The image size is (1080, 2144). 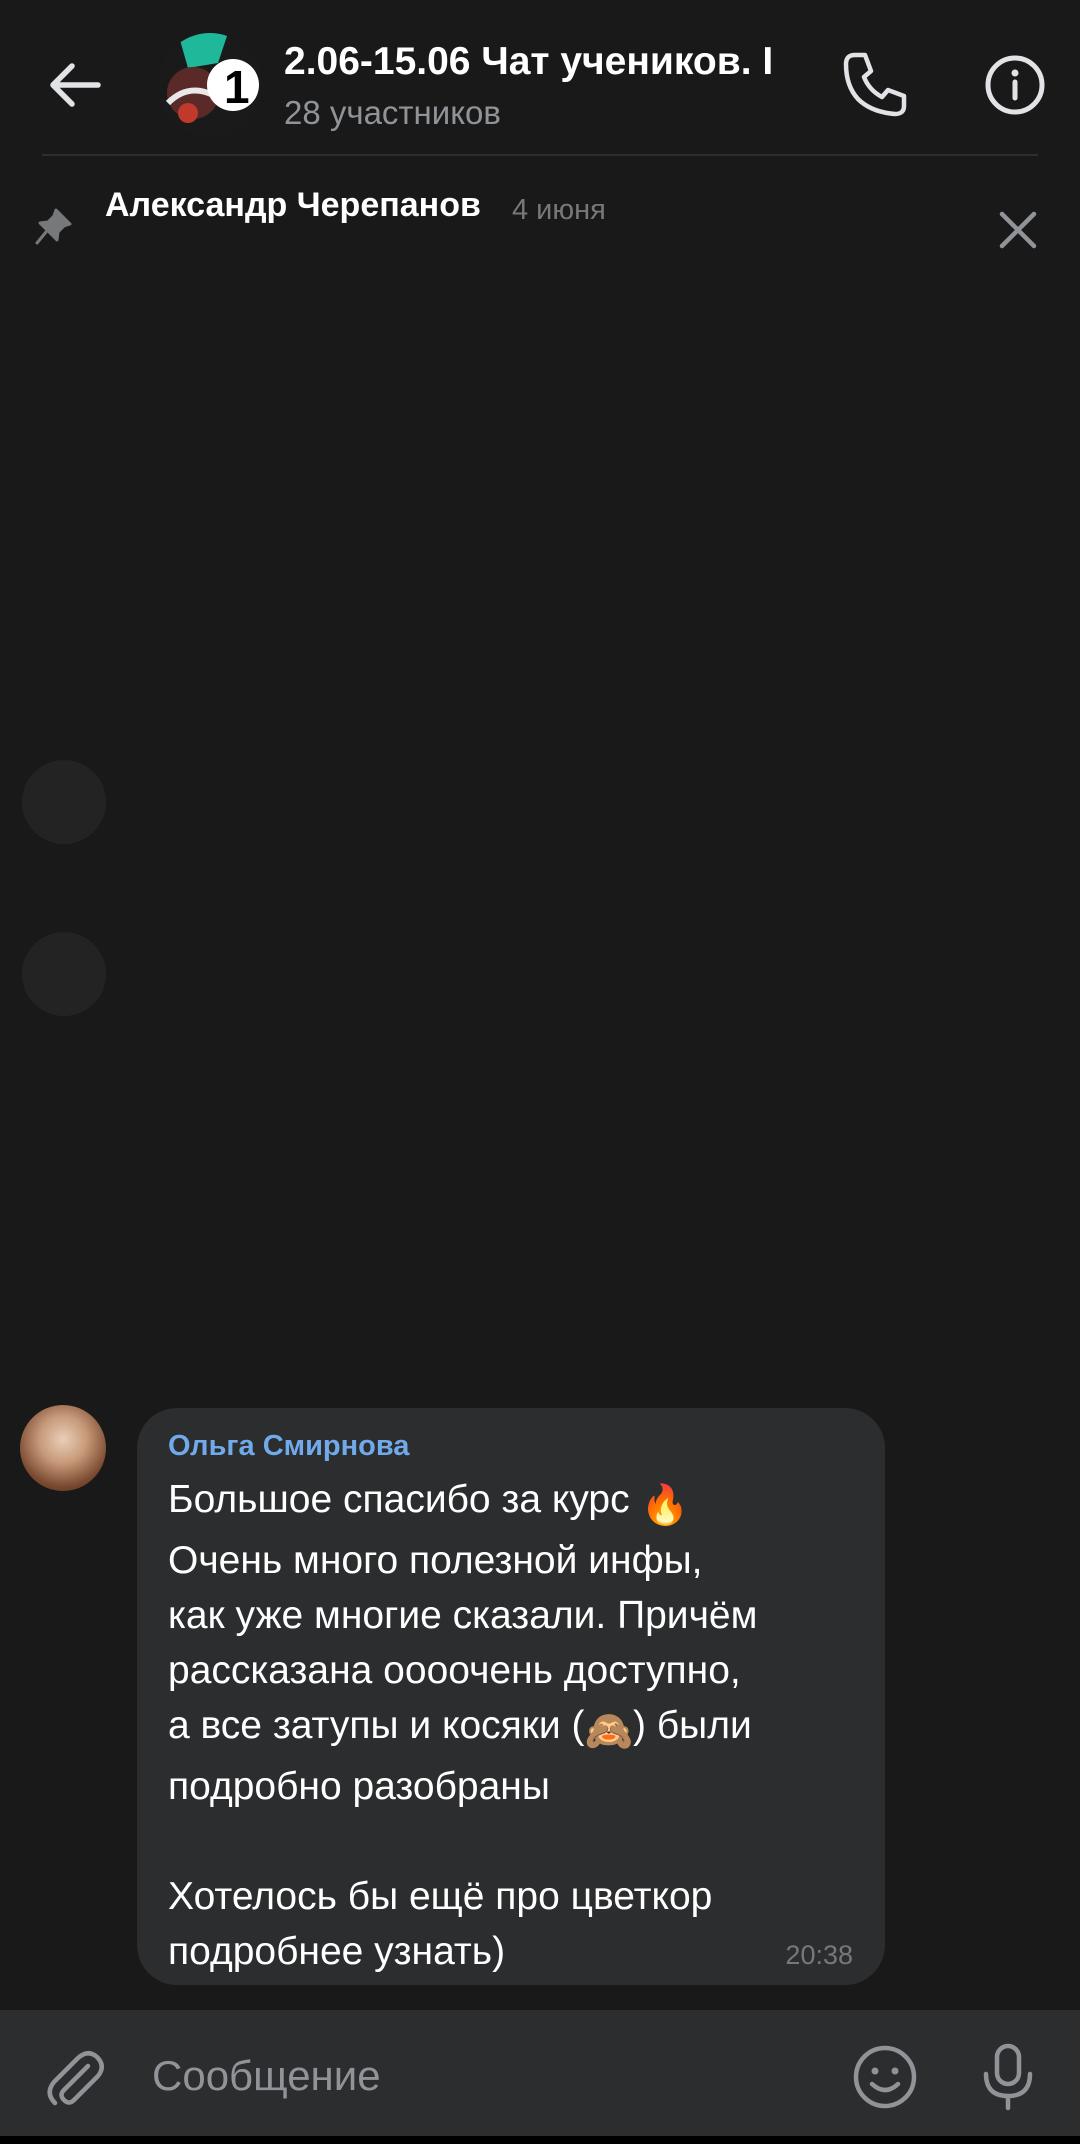 What do you see at coordinates (559, 210) in the screenshot?
I see `pinned-date: 4 июня` at bounding box center [559, 210].